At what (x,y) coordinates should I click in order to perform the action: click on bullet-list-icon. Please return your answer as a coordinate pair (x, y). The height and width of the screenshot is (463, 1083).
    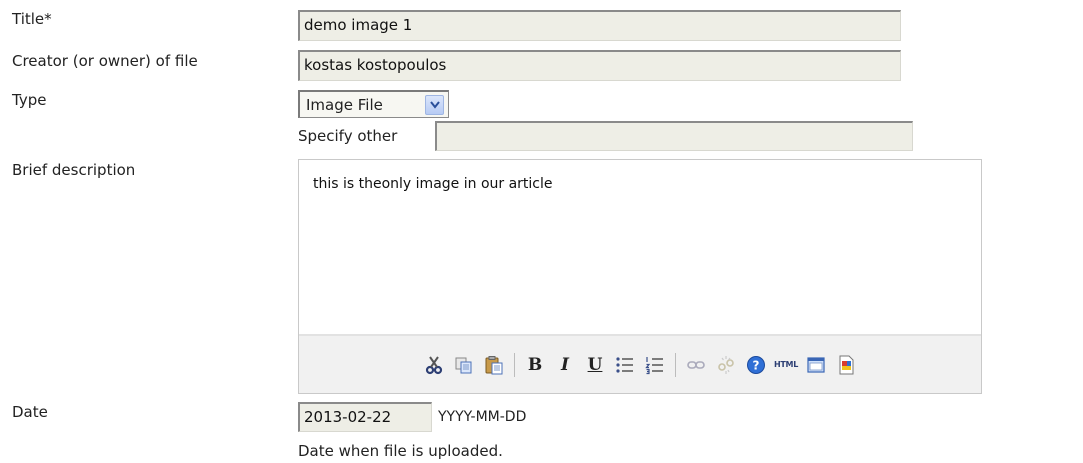
    Looking at the image, I should click on (625, 365).